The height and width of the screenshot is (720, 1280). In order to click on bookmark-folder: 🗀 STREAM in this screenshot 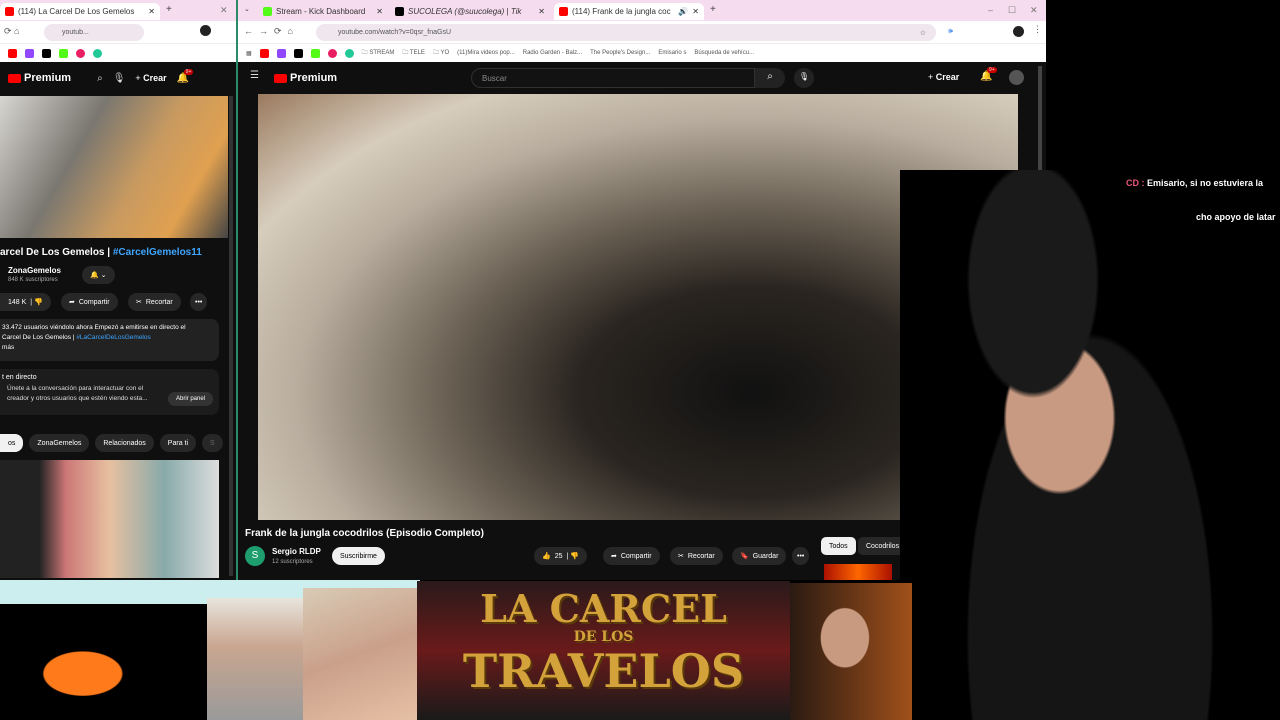, I will do `click(378, 53)`.